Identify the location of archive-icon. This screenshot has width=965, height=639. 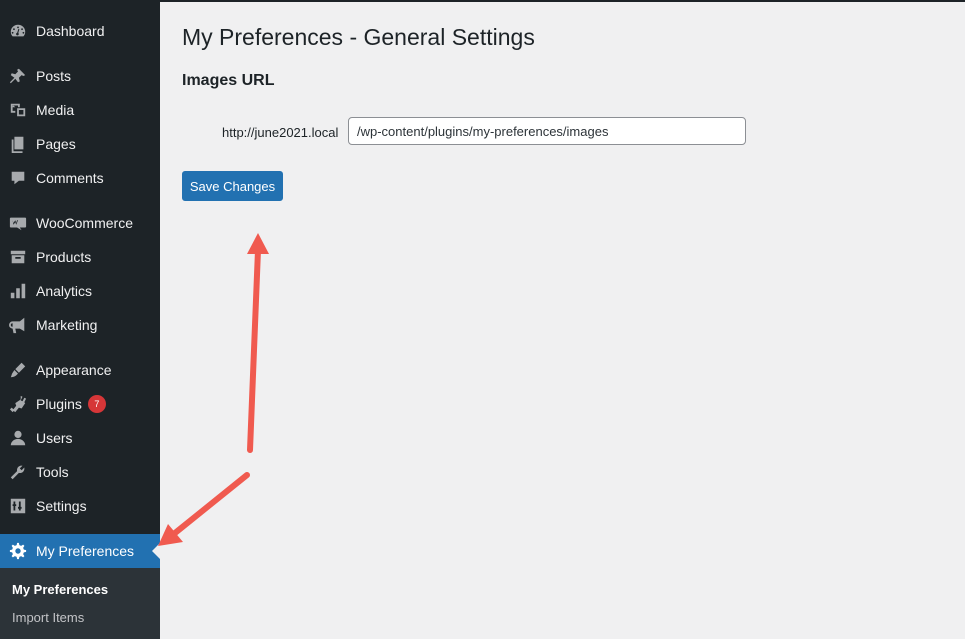
(18, 257).